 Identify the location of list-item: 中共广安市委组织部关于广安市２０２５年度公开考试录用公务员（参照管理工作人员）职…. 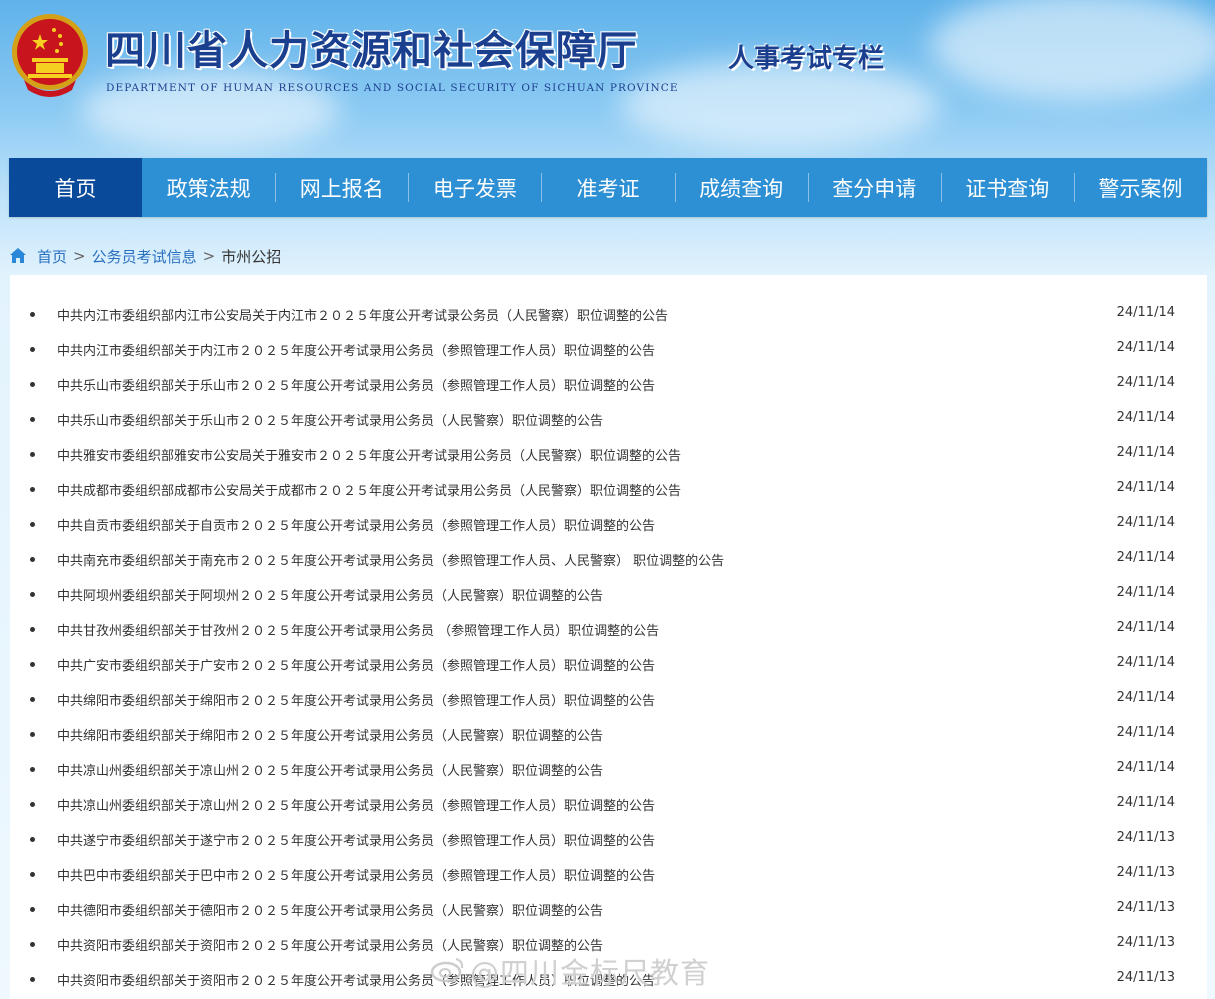
(608, 663).